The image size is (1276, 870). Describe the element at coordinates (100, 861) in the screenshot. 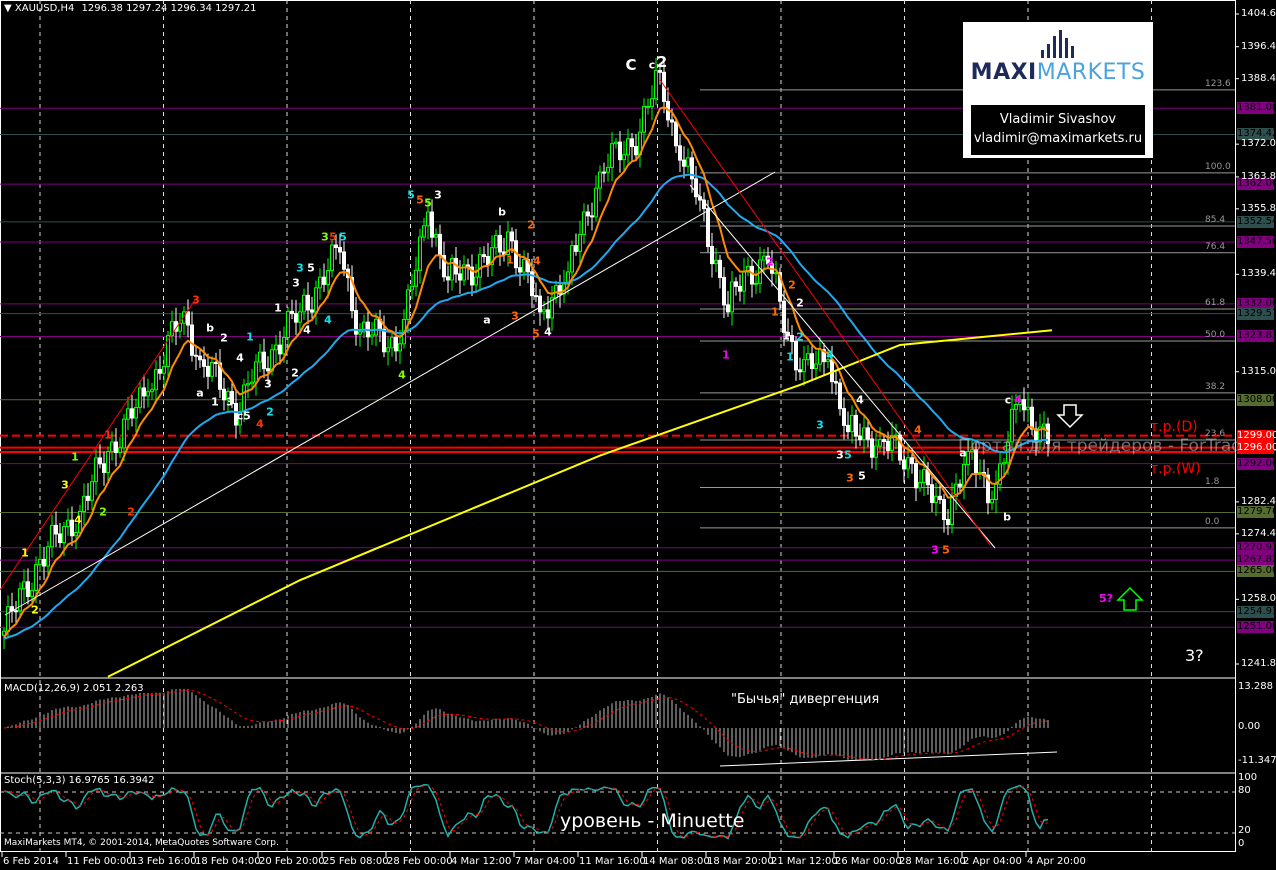

I see `time-tick-label: 11 Feb 00:00` at that location.